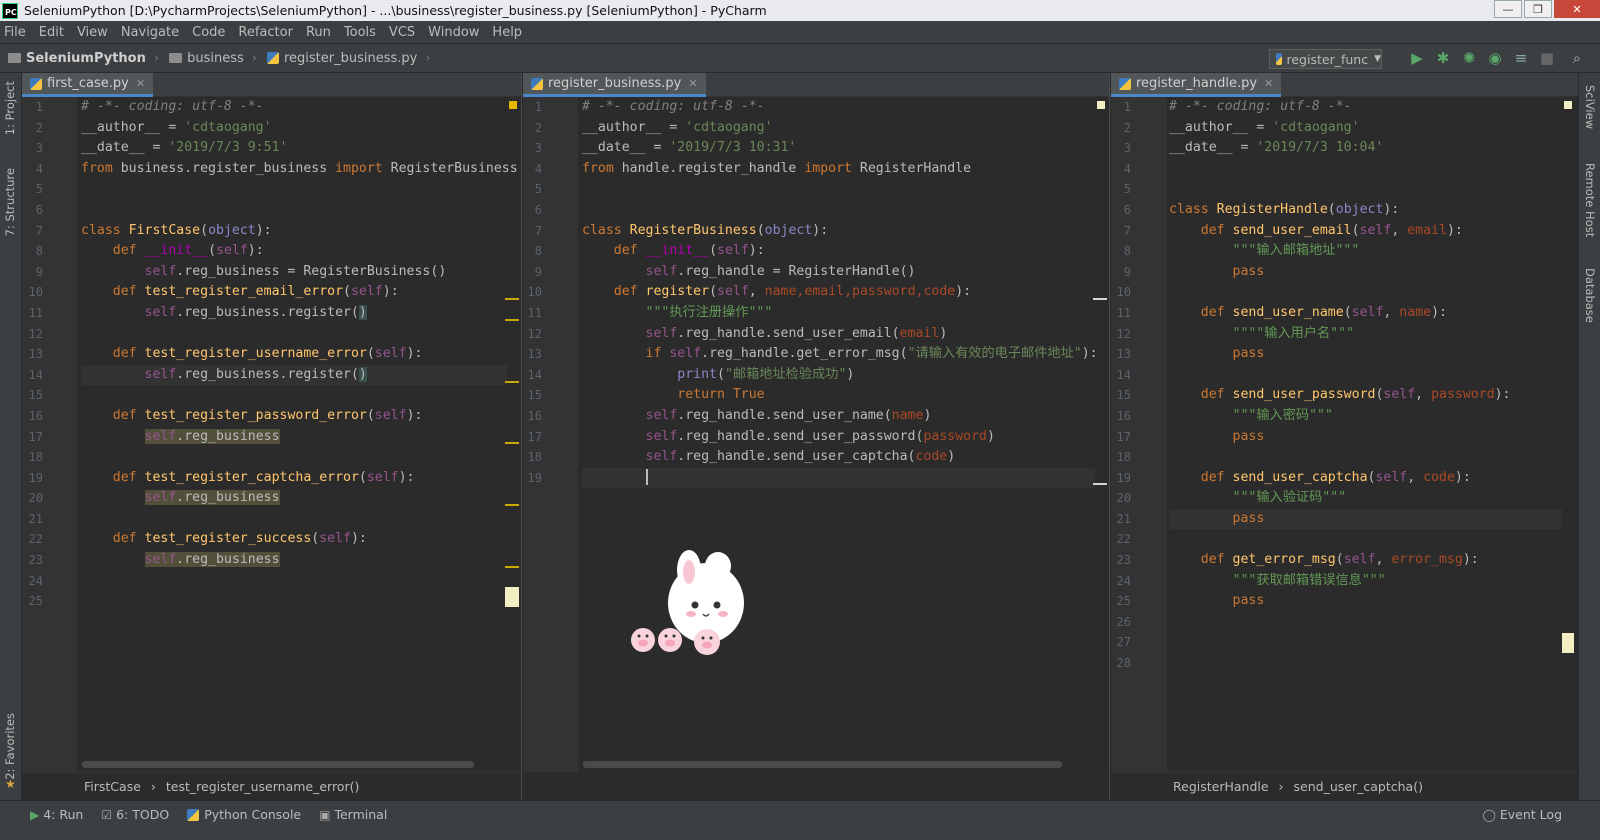 This screenshot has height=840, width=1600. What do you see at coordinates (112, 786) in the screenshot?
I see `breadcrumb-class: FirstCase` at bounding box center [112, 786].